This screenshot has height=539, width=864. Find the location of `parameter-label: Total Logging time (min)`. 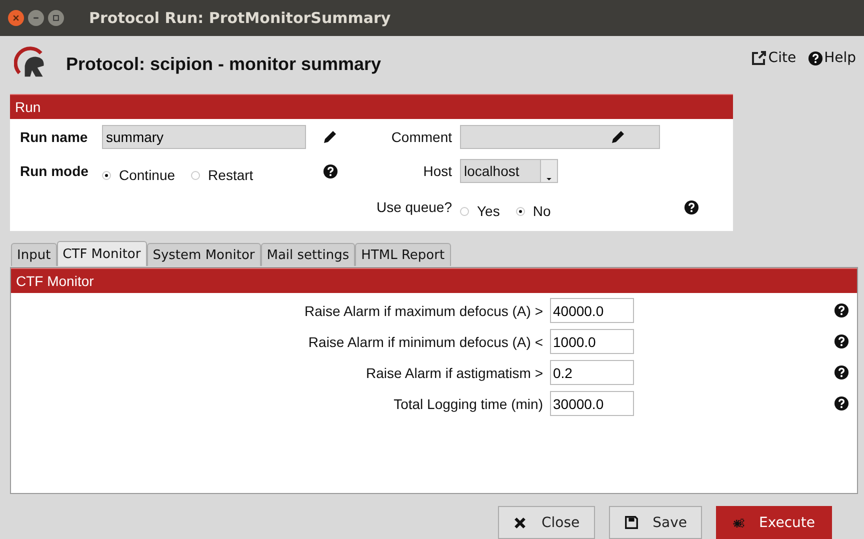

parameter-label: Total Logging time (min) is located at coordinates (467, 404).